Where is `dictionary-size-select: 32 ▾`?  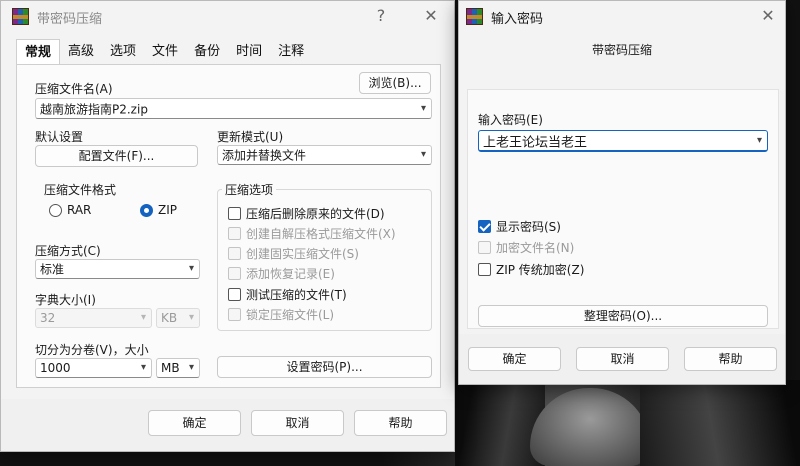 dictionary-size-select: 32 ▾ is located at coordinates (93, 318).